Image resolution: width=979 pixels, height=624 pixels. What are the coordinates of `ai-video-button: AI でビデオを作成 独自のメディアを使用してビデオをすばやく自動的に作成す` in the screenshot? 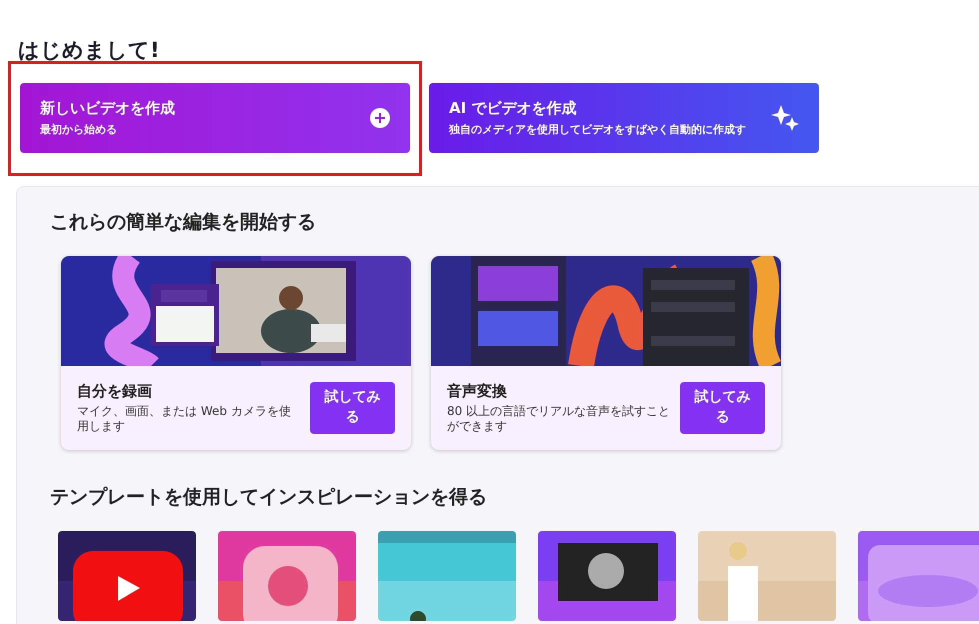 It's located at (624, 118).